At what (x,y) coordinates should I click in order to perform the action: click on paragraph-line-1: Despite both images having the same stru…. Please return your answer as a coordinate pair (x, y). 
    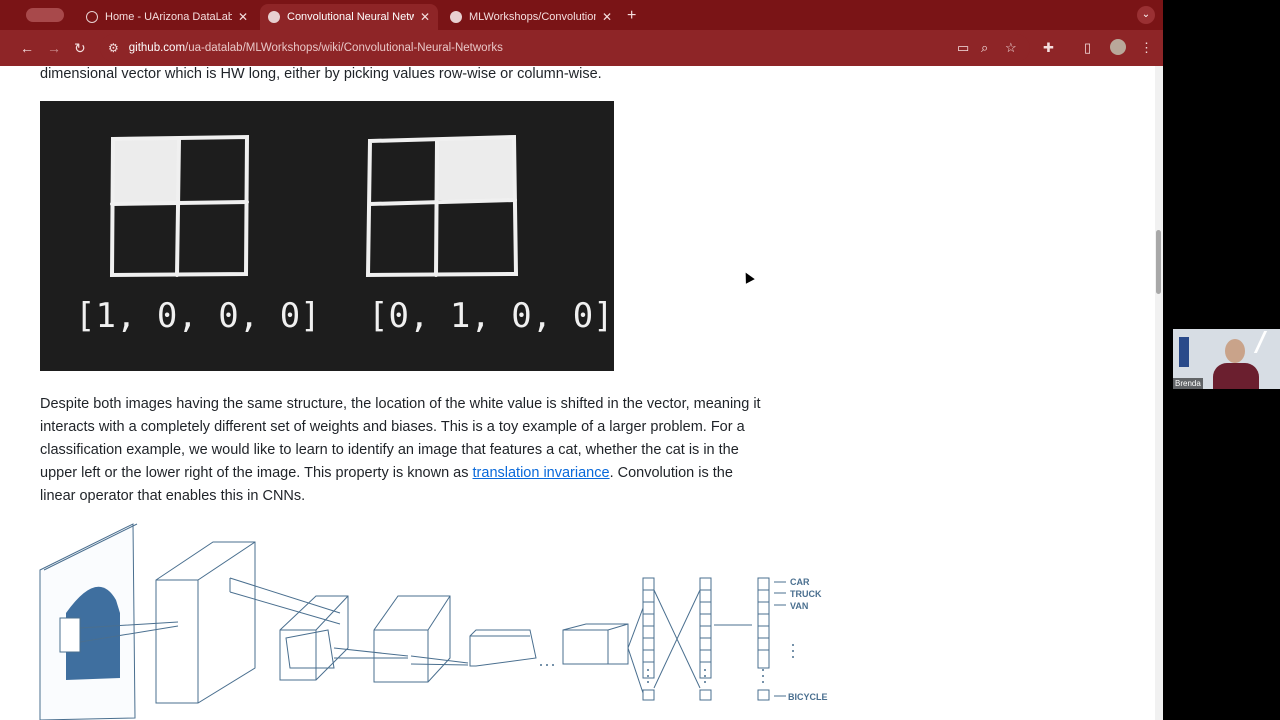
    Looking at the image, I should click on (400, 404).